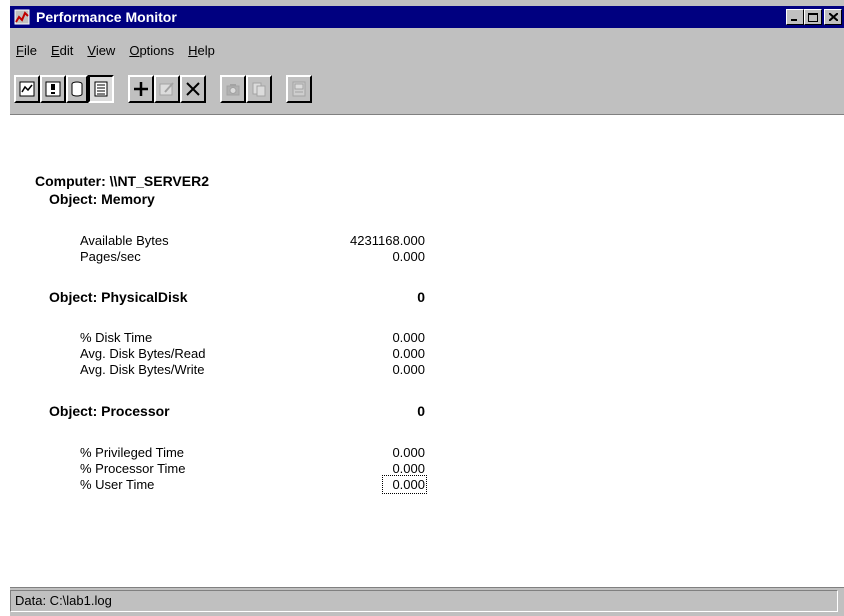 Image resolution: width=844 pixels, height=616 pixels. Describe the element at coordinates (427, 17) in the screenshot. I see `title-bar: Performance Monitor` at that location.